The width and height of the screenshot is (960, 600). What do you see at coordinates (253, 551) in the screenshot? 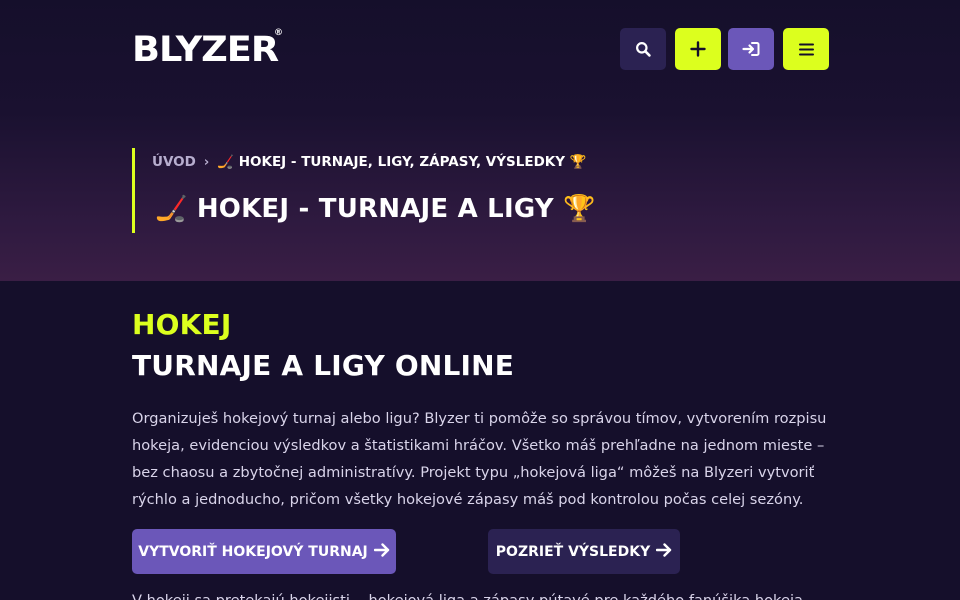
I see `create-tournament-label: VYTVORIŤ HOKEJOVÝ TURNAJ` at bounding box center [253, 551].